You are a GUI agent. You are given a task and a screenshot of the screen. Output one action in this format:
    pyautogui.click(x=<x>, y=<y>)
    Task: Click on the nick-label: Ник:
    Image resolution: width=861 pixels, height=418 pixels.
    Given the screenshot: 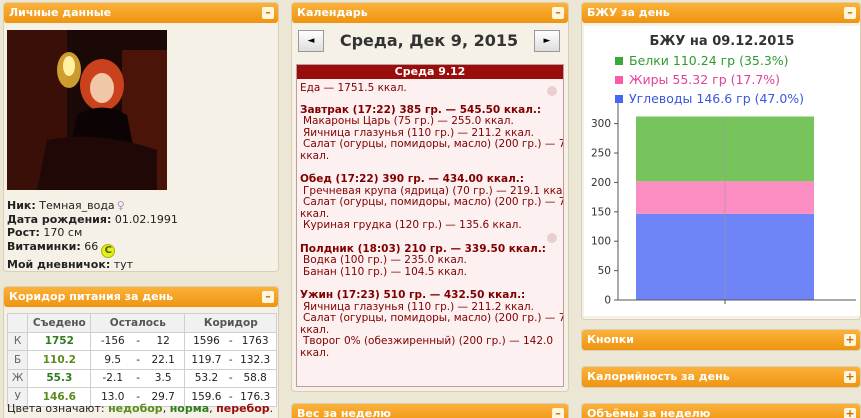 What is the action you would take?
    pyautogui.click(x=21, y=205)
    